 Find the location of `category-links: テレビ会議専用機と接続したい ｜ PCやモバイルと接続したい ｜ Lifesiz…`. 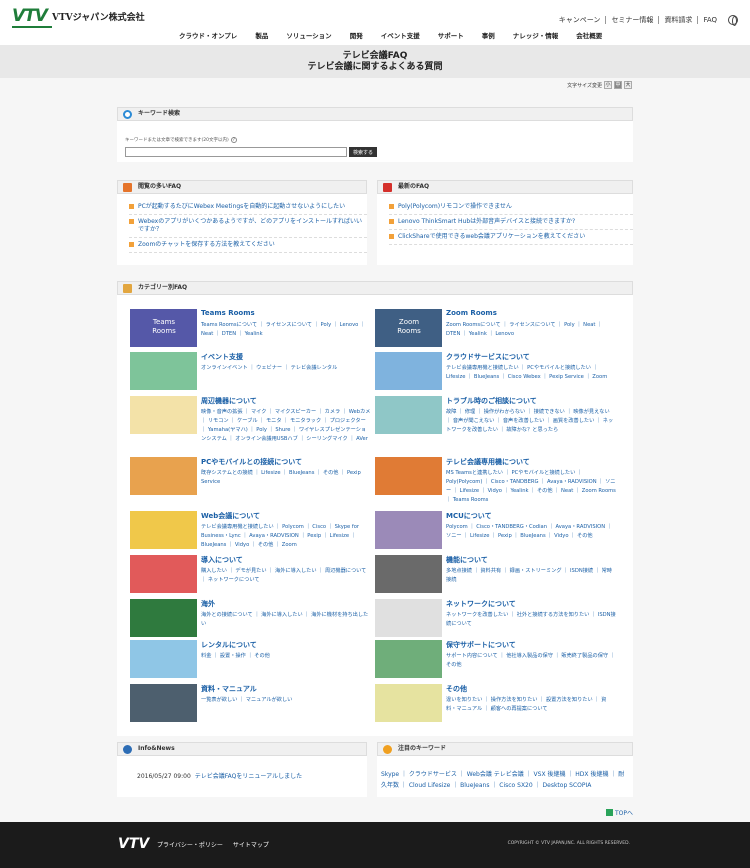

category-links: テレビ会議専用機と接続したい ｜ PCやモバイルと接続したい ｜ Lifesiz… is located at coordinates (531, 373).